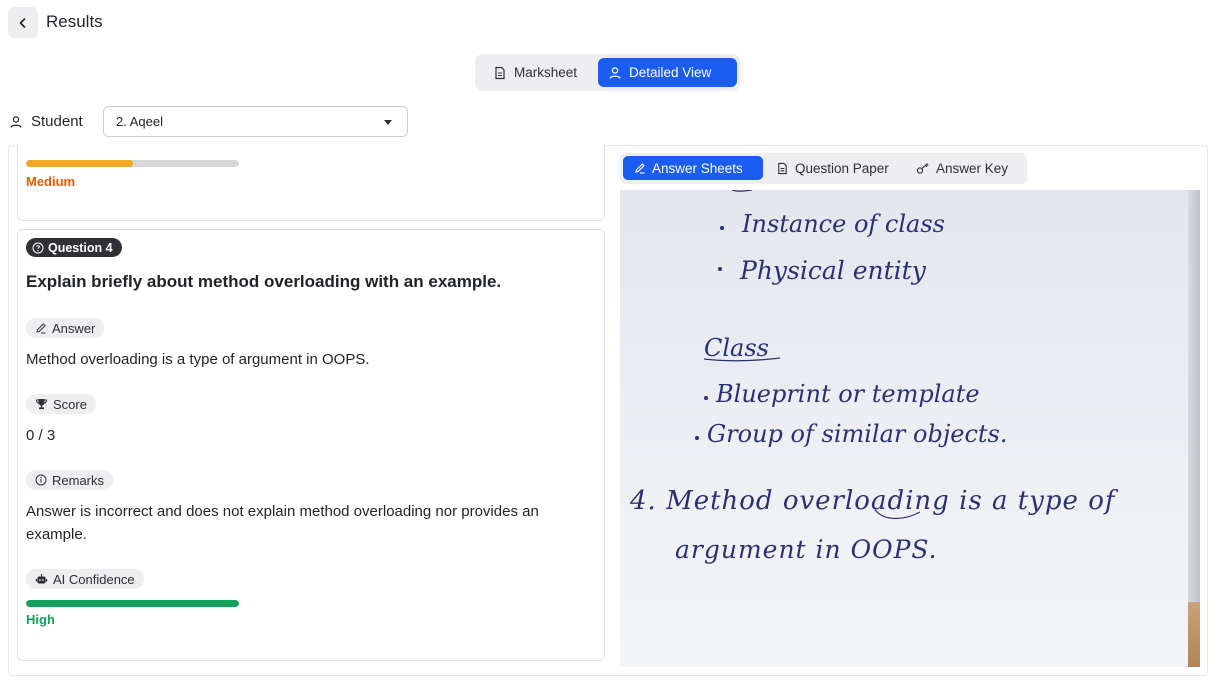 The image size is (1216, 684). I want to click on trophy-icon, so click(41, 404).